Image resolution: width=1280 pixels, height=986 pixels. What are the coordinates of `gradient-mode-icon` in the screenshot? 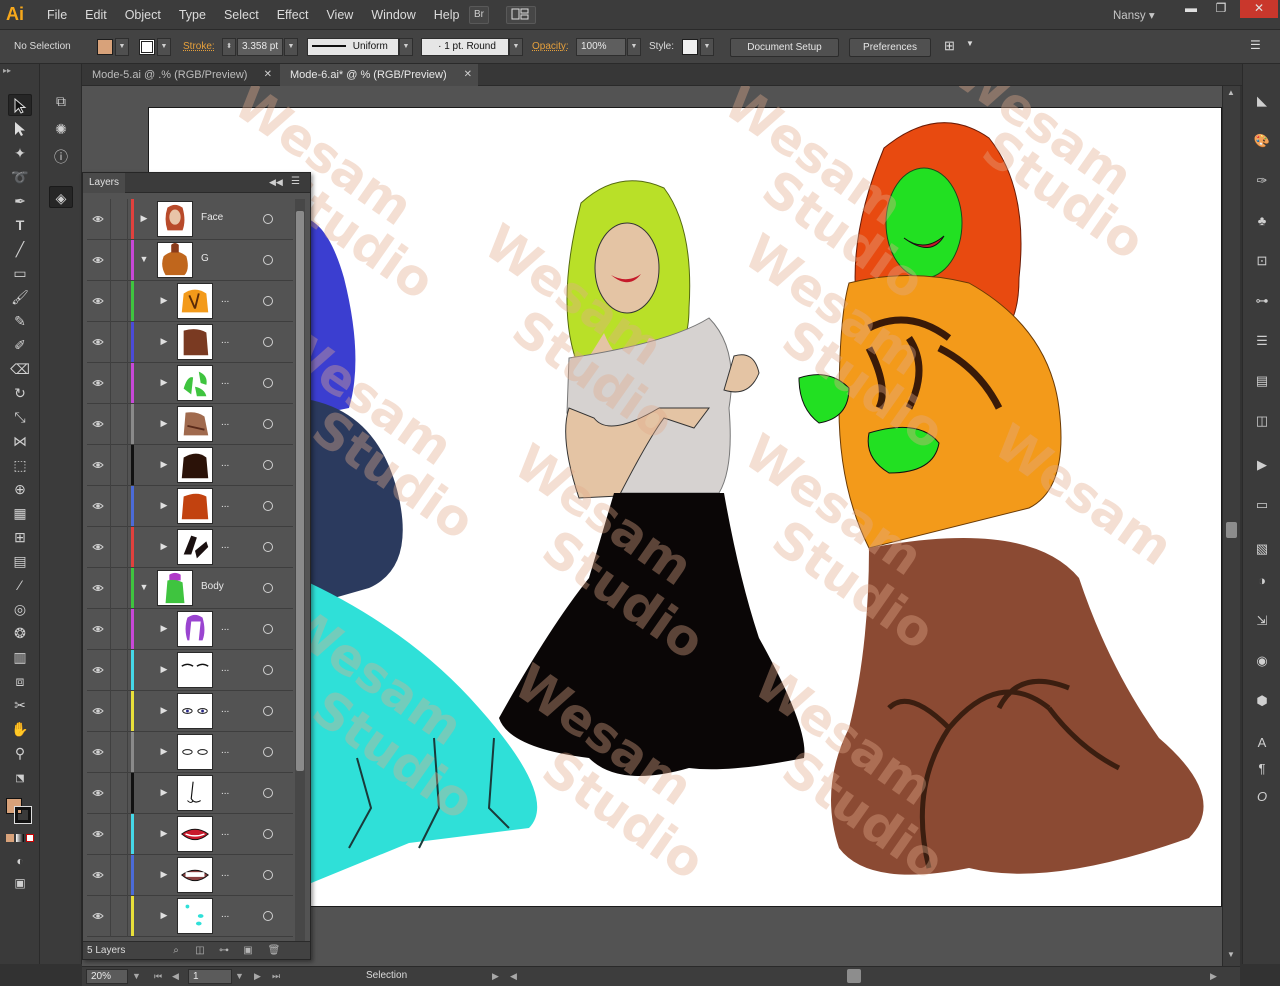 It's located at (20, 838).